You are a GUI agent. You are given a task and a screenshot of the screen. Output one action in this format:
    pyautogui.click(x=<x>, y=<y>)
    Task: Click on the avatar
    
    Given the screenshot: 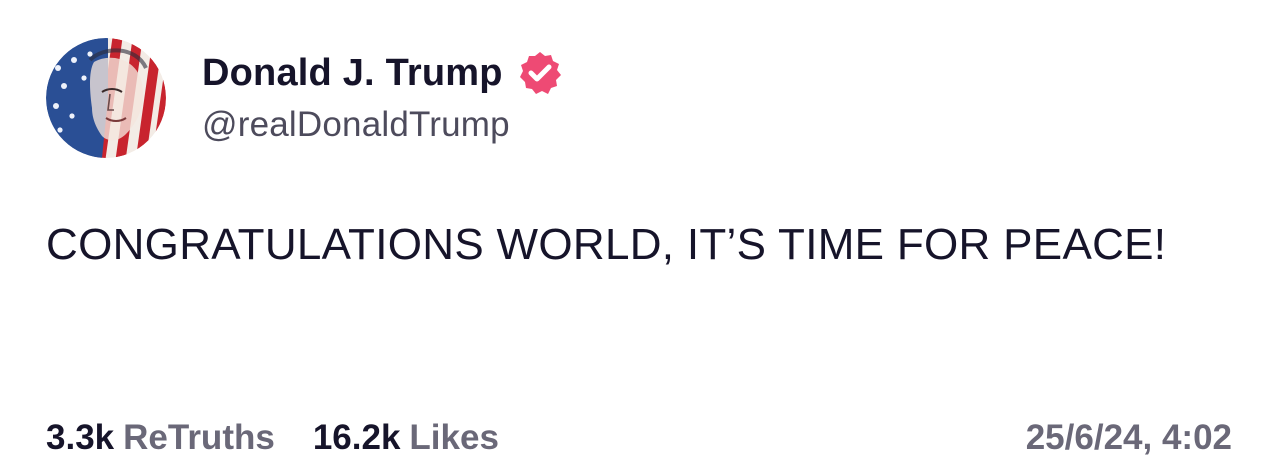 What is the action you would take?
    pyautogui.click(x=106, y=98)
    